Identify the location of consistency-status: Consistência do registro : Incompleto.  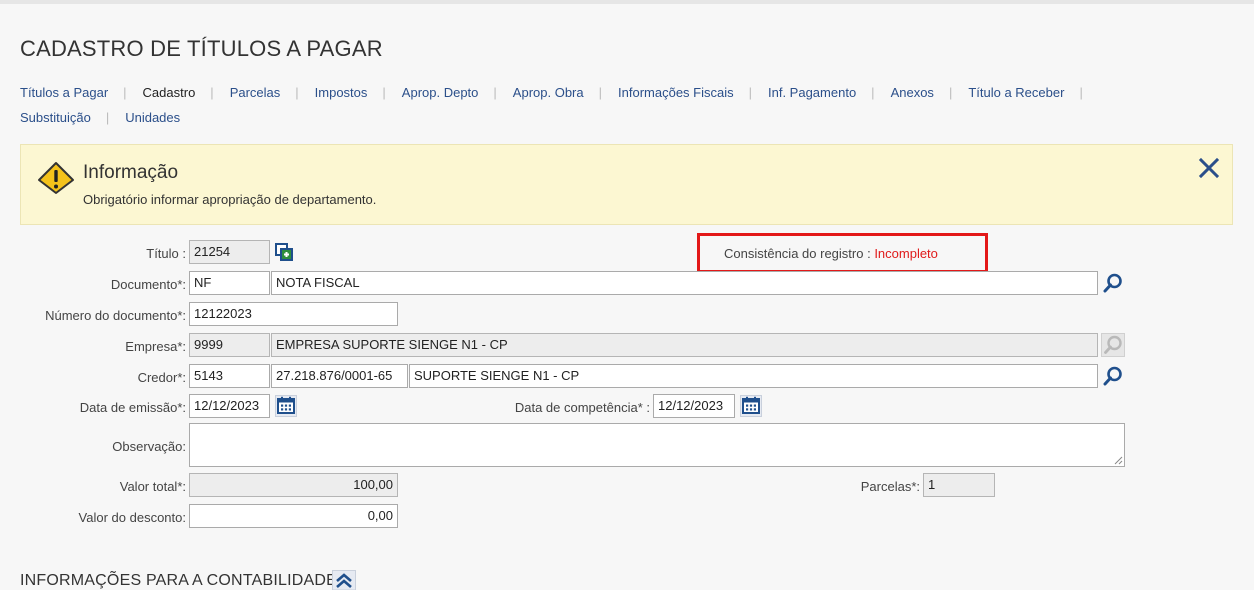
(842, 253).